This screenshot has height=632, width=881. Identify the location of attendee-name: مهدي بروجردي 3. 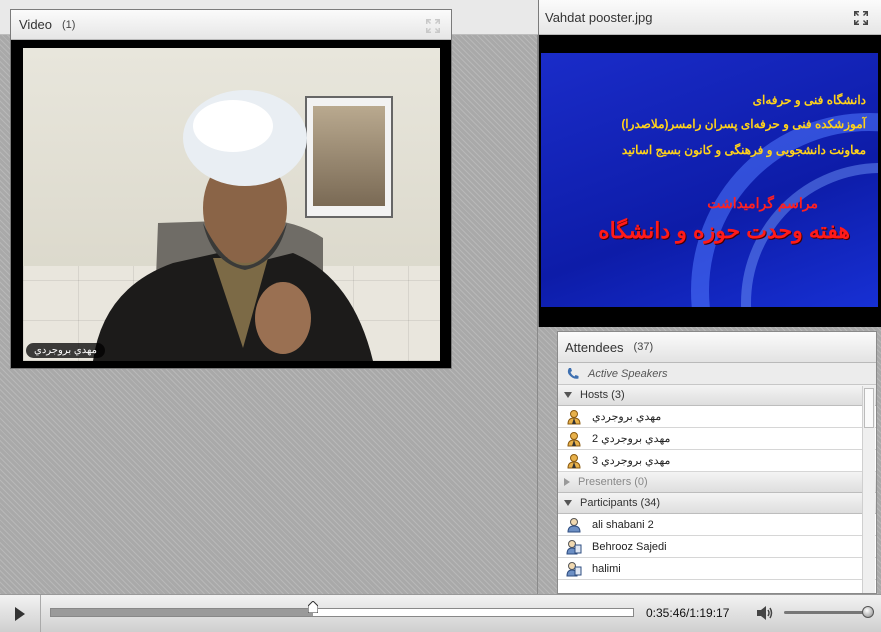
(631, 461).